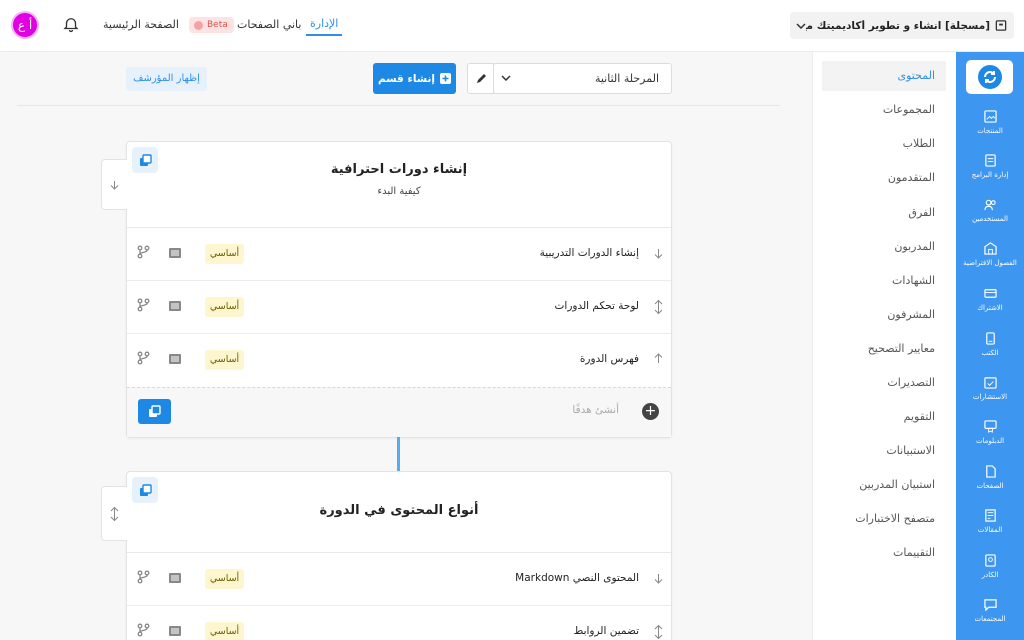 This screenshot has height=640, width=1024. I want to click on sidebar-item-communities: المجتمعات, so click(990, 610).